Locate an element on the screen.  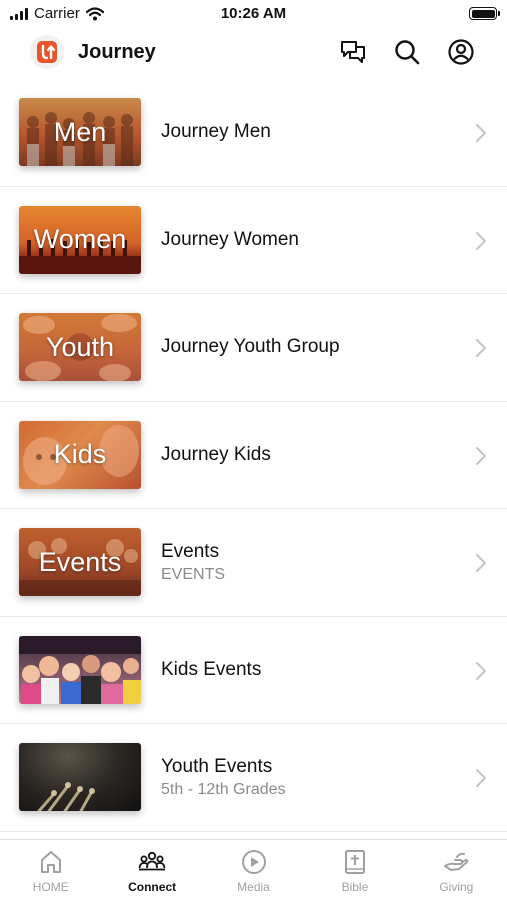
play-icon is located at coordinates (253, 862).